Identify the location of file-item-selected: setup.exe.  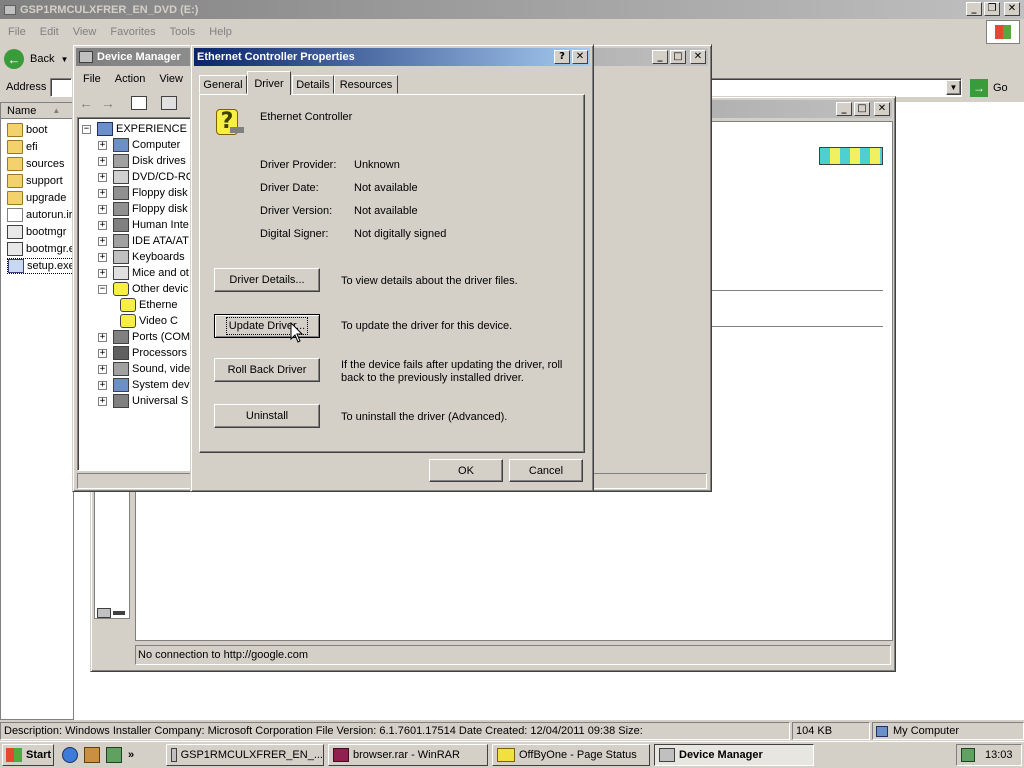
(41, 266).